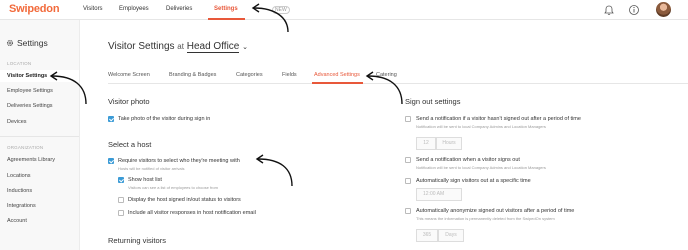 The height and width of the screenshot is (250, 688). Describe the element at coordinates (245, 47) in the screenshot. I see `chevron-down-icon: ⌄` at that location.